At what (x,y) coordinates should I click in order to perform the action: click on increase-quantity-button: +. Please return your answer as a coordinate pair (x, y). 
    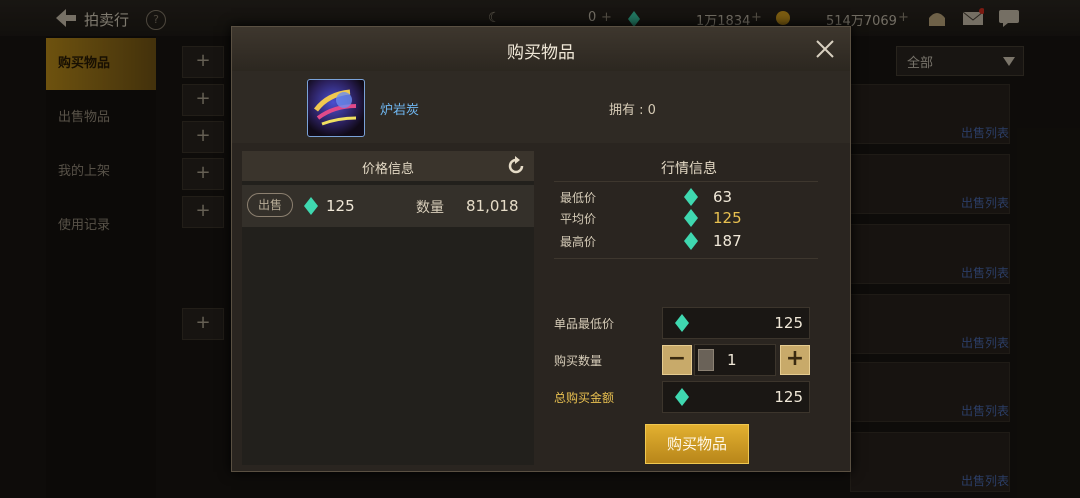
    Looking at the image, I should click on (795, 360).